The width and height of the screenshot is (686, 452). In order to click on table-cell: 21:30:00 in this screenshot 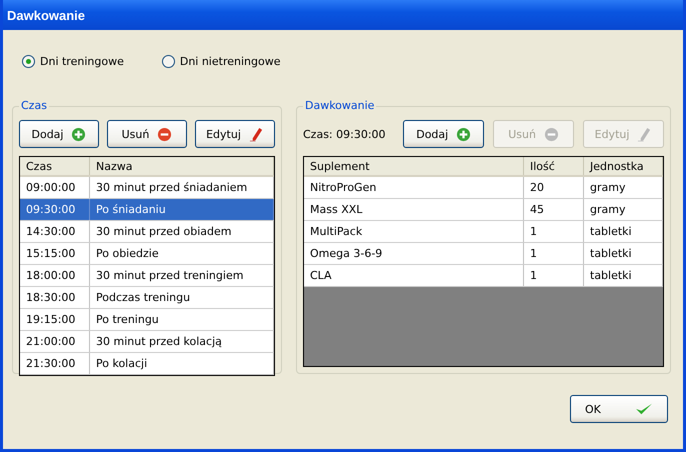, I will do `click(55, 363)`.